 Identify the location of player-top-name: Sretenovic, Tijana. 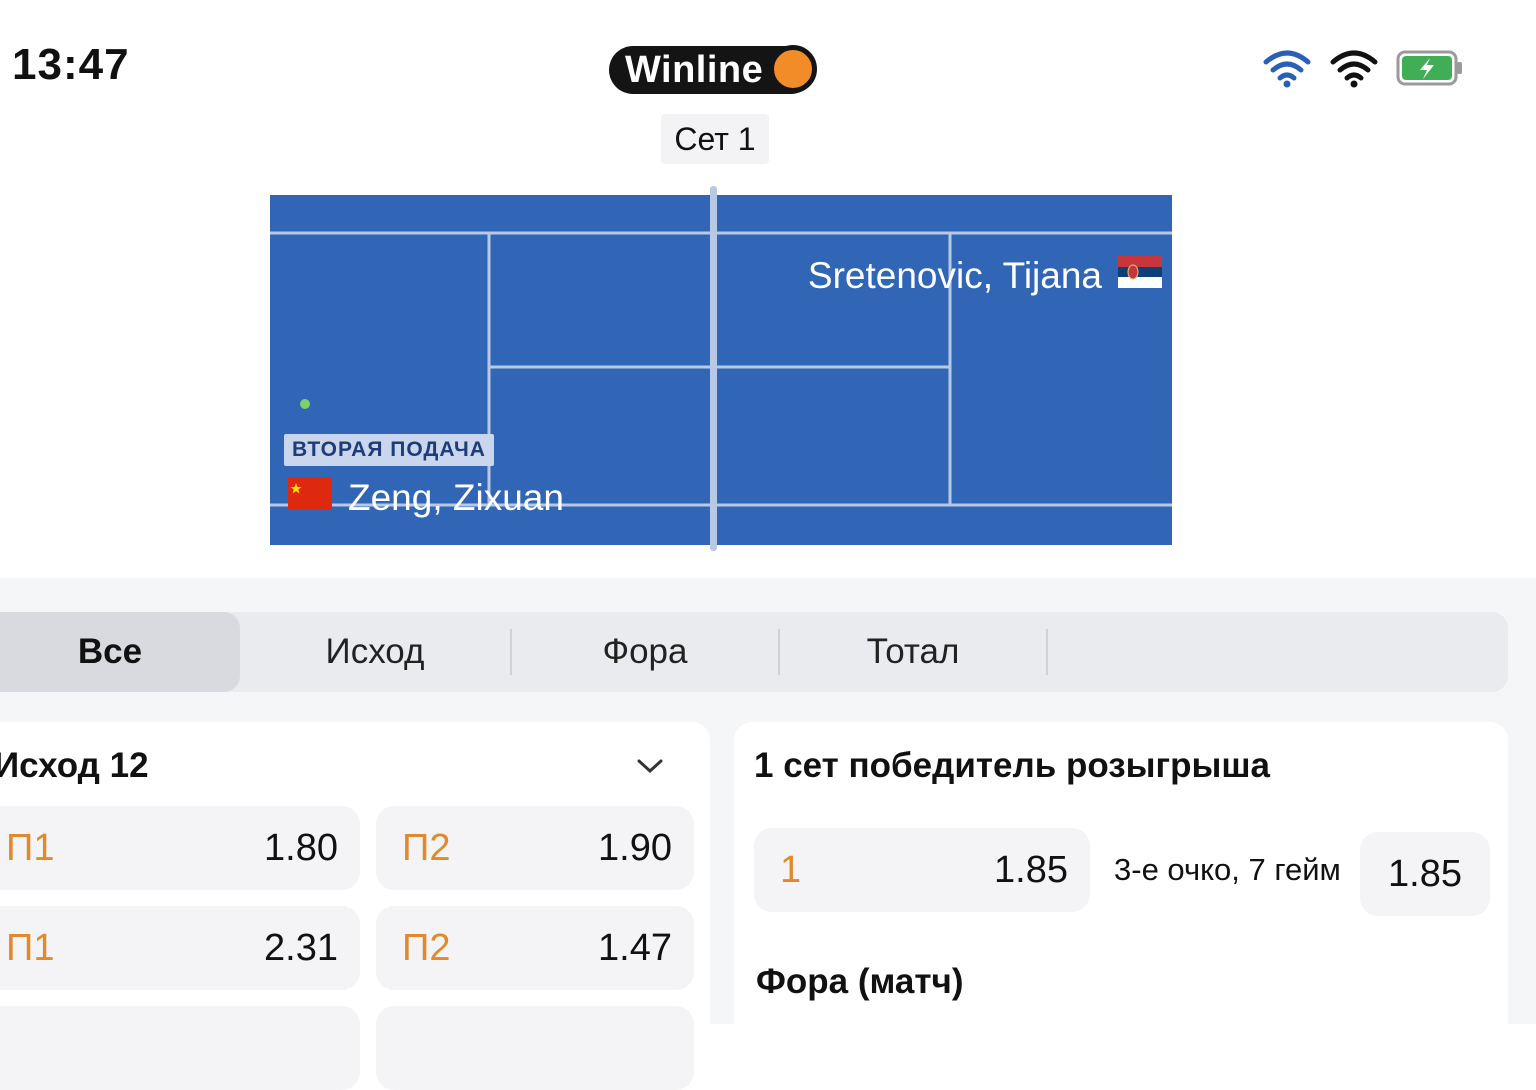
(954, 275).